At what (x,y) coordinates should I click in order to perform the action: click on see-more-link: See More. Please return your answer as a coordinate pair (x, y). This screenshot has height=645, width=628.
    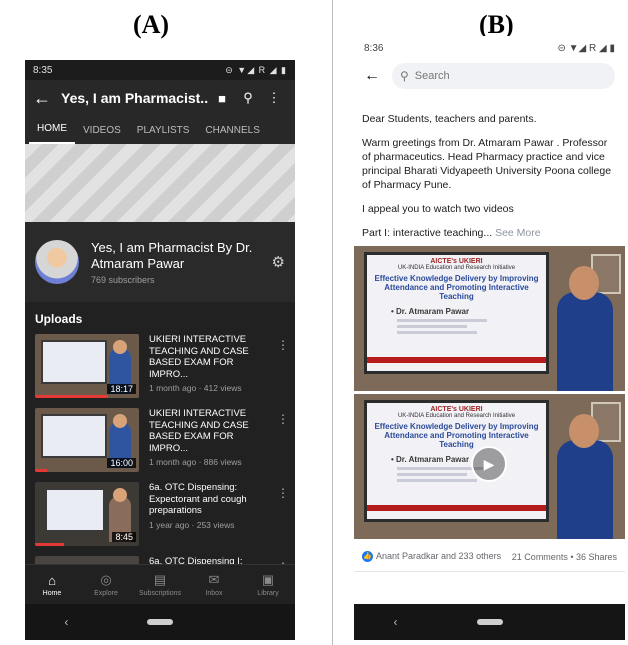
    Looking at the image, I should click on (518, 233).